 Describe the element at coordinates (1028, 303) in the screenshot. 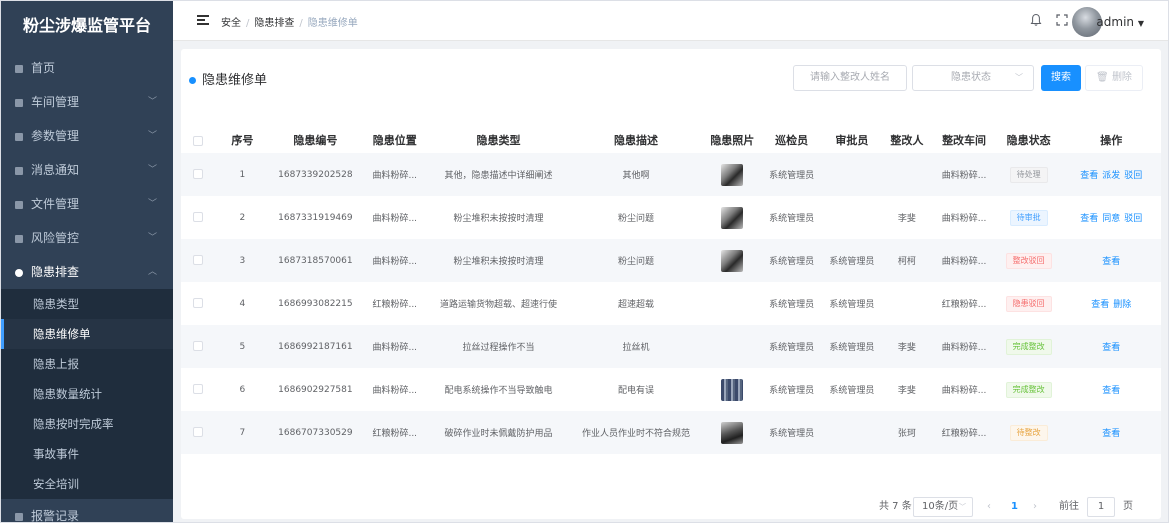

I see `cell-status: 隐患驳回` at that location.